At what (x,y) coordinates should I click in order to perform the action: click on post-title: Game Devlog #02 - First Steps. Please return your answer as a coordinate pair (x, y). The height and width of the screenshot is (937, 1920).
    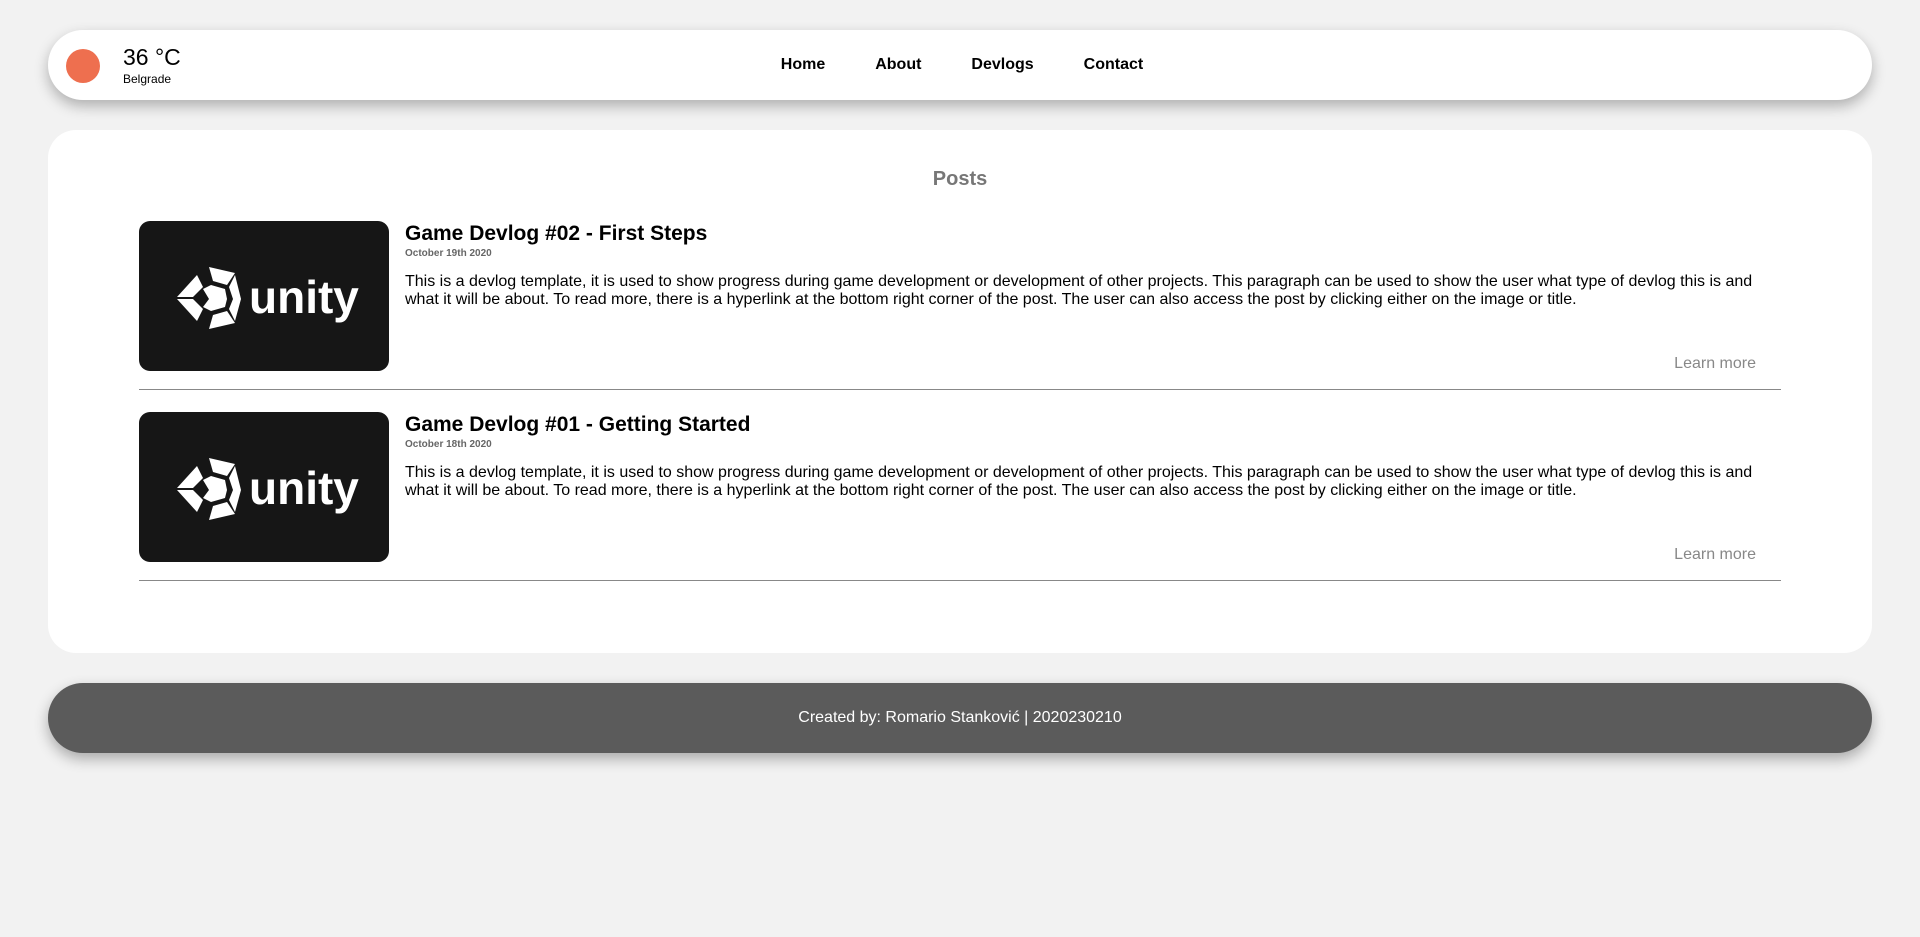
    Looking at the image, I should click on (556, 234).